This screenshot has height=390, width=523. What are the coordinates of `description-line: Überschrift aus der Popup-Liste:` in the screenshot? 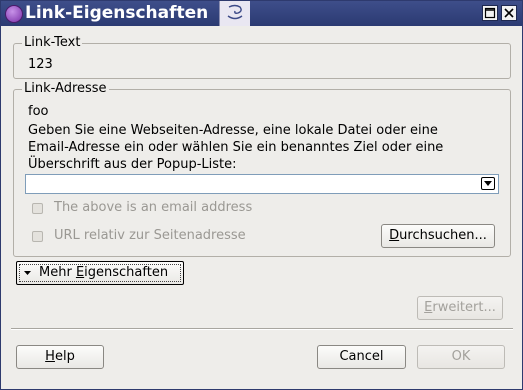 It's located at (132, 164).